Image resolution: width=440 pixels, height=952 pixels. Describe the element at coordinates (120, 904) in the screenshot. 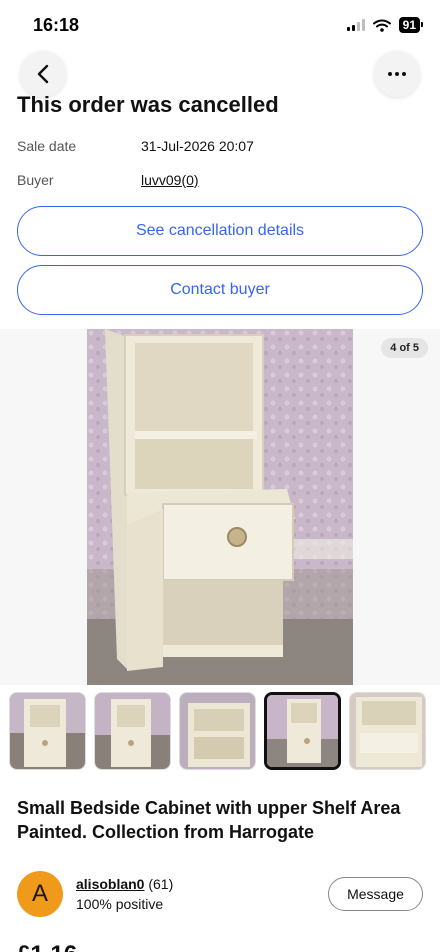

I see `seller-feedback-percent: 100% positive` at that location.